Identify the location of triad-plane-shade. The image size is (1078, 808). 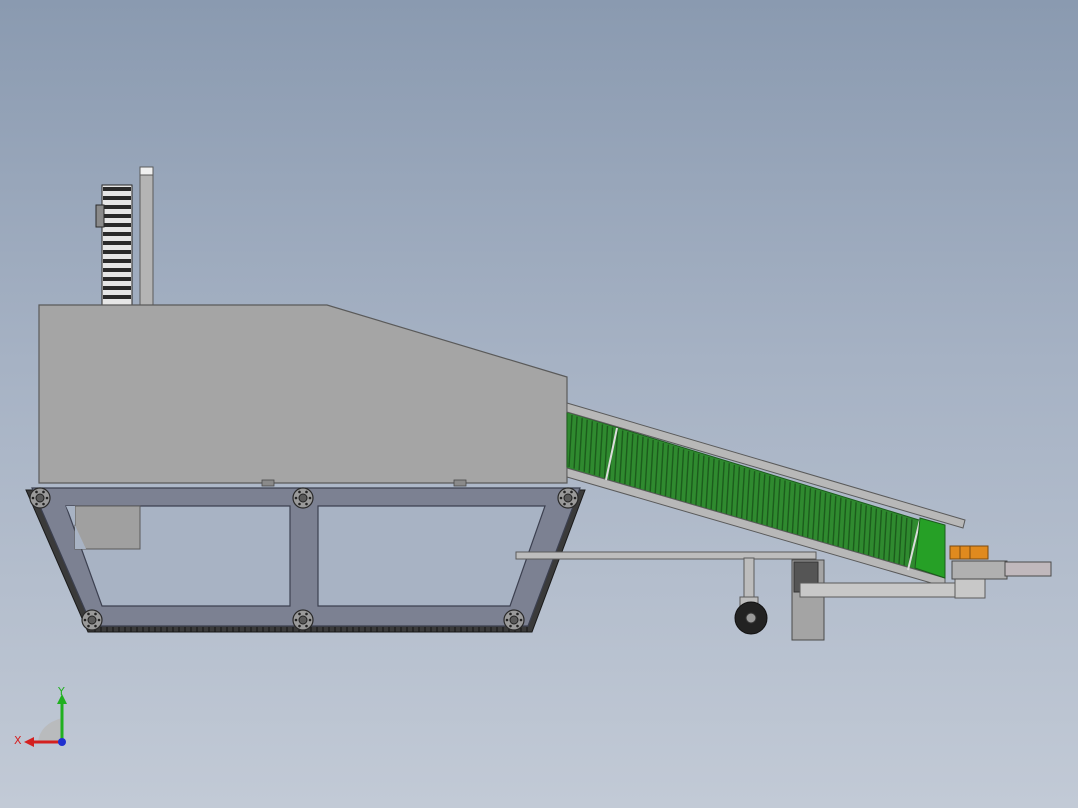
(50, 730).